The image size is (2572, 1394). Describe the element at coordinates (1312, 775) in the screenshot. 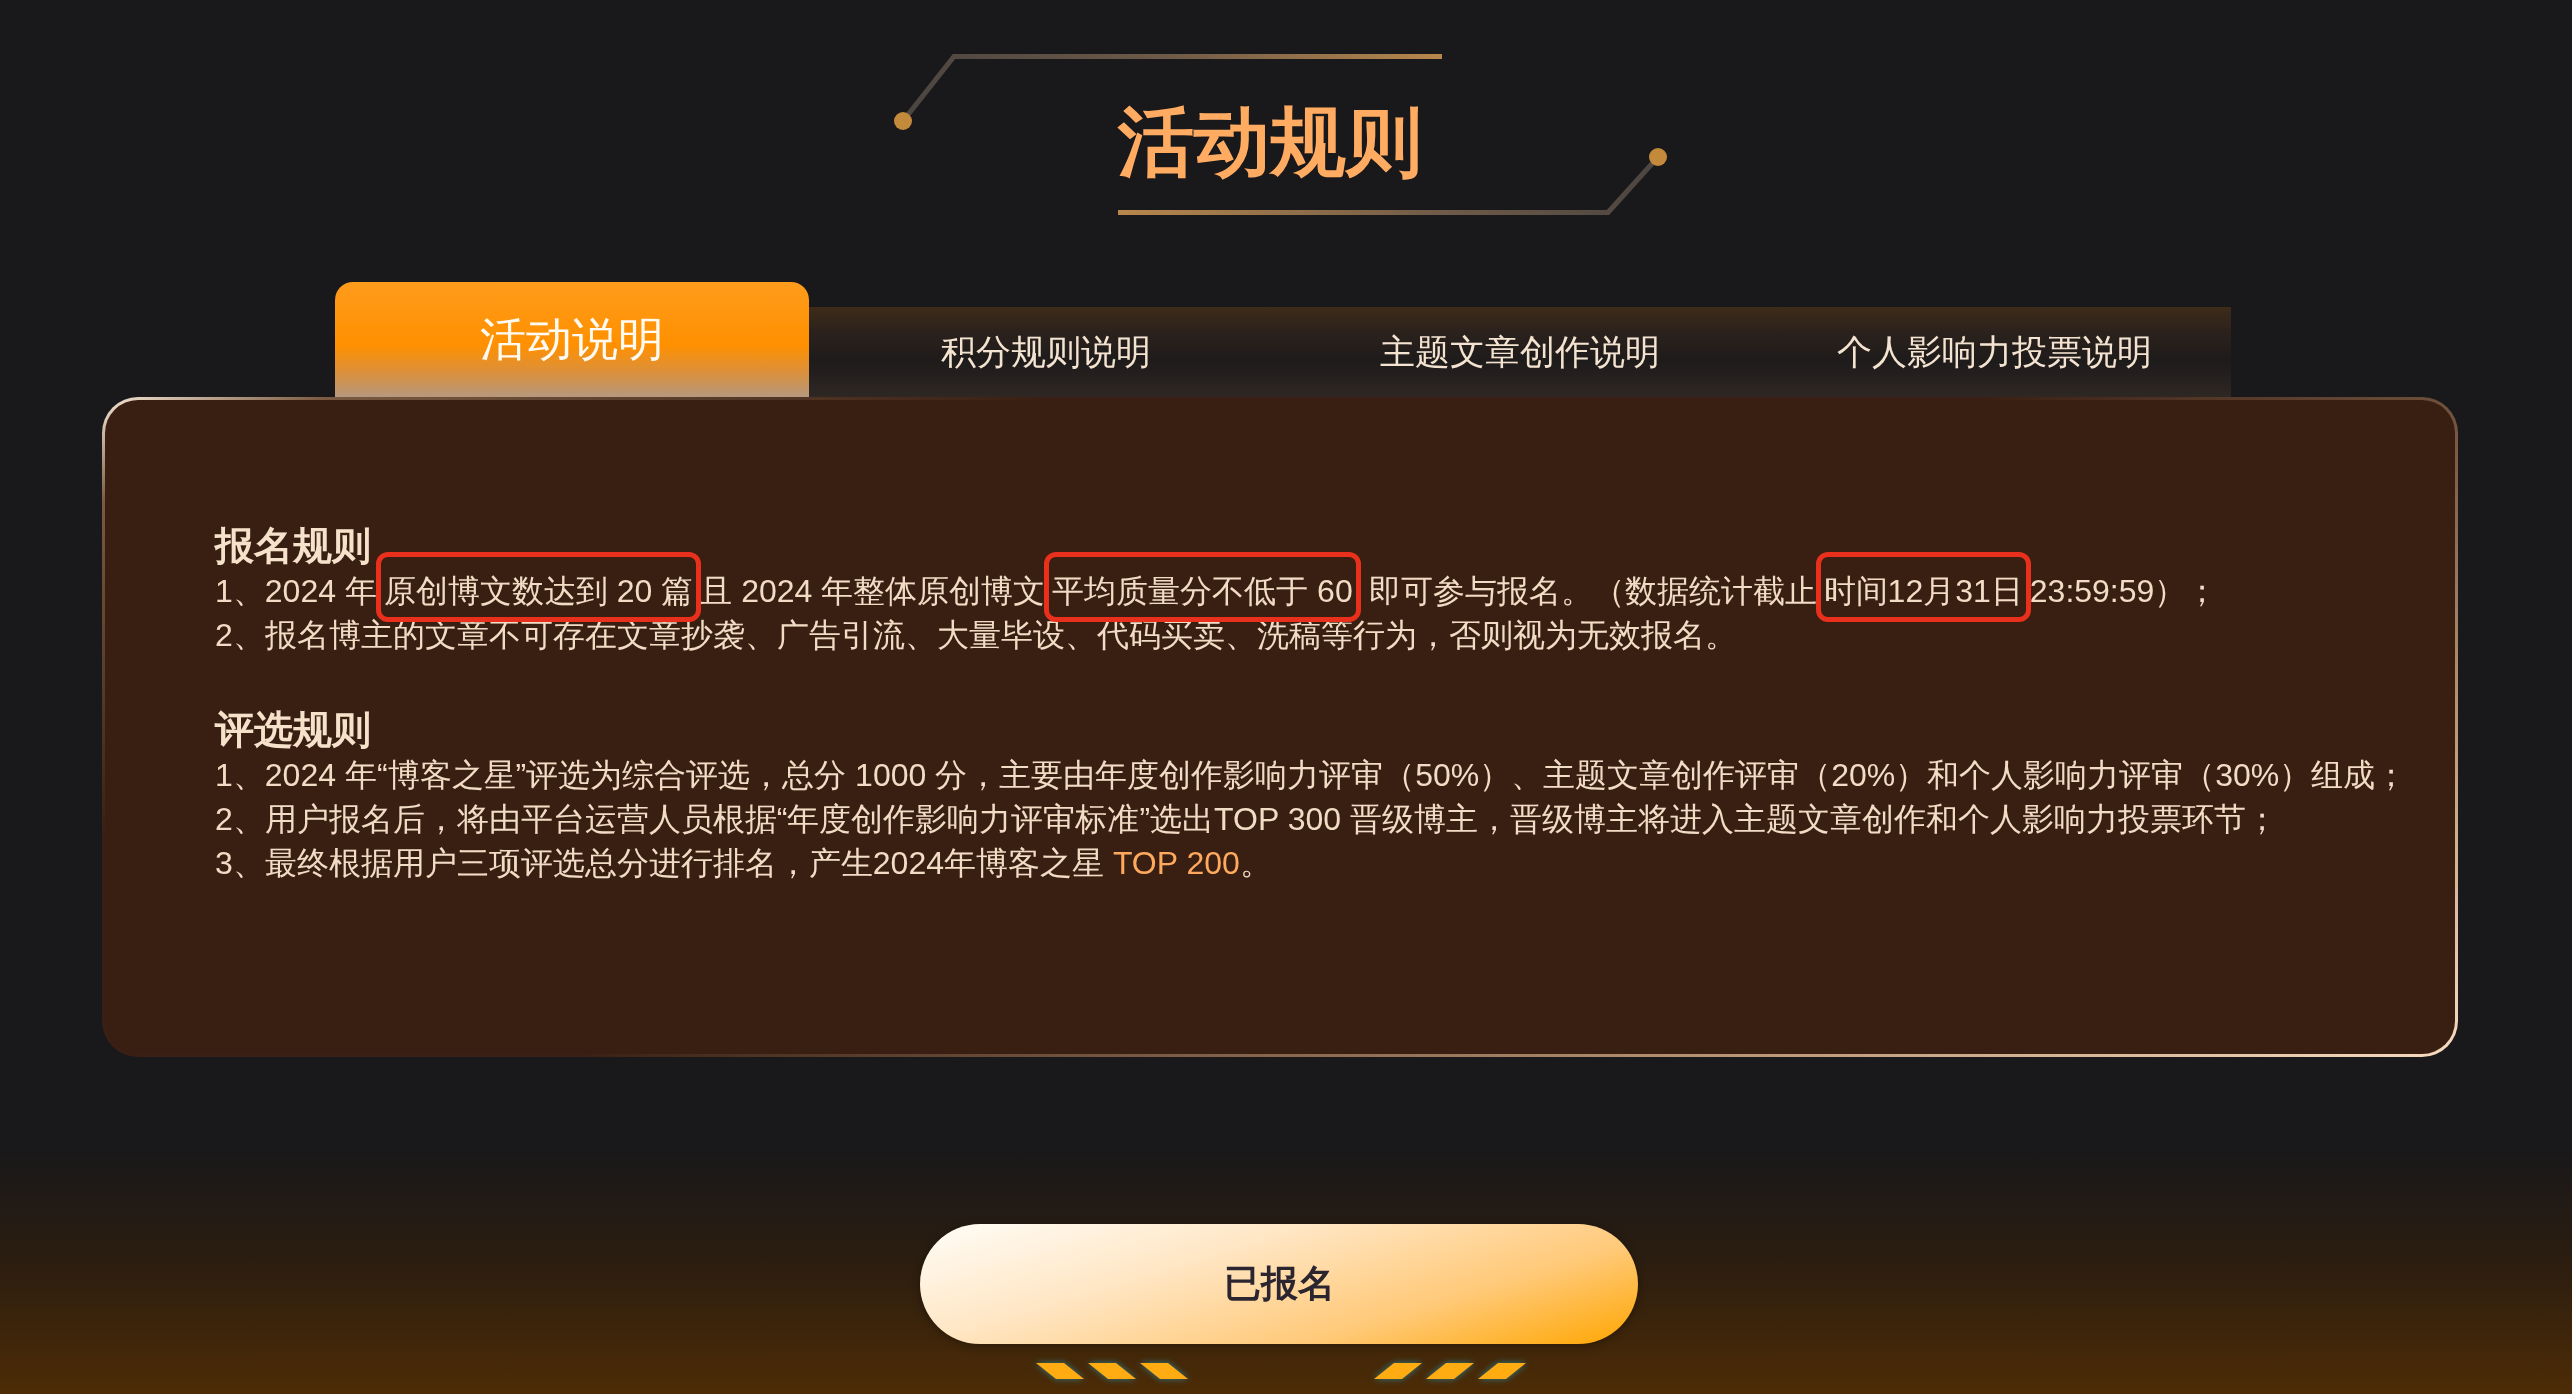

I see `rule-text: 1、2024 年“博客之星”评选为综合评选，总分 1000 分，主要由年度创作影响力评审（50%）、主题文章创作评审（20%）和个人影响力评审（30%）组成；` at that location.